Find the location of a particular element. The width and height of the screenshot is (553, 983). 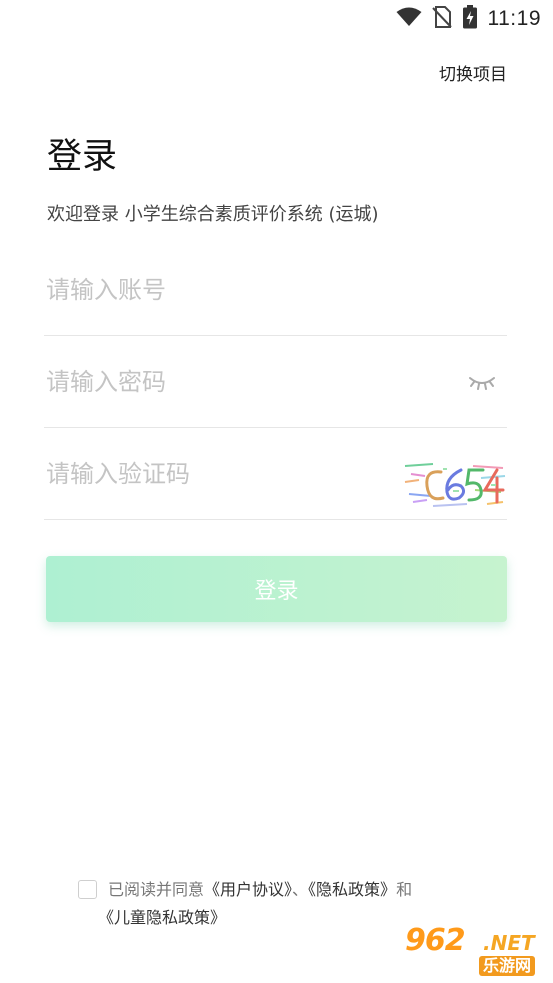

account-field is located at coordinates (275, 291).